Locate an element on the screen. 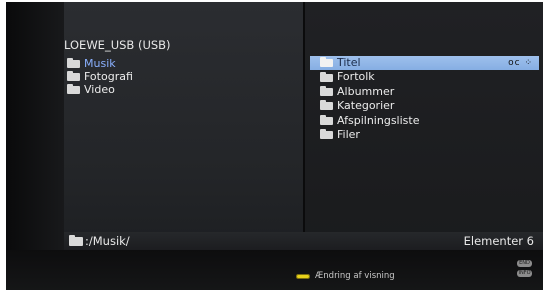 The width and height of the screenshot is (546, 295). device-title: LOEWE_USB (USB) is located at coordinates (117, 45).